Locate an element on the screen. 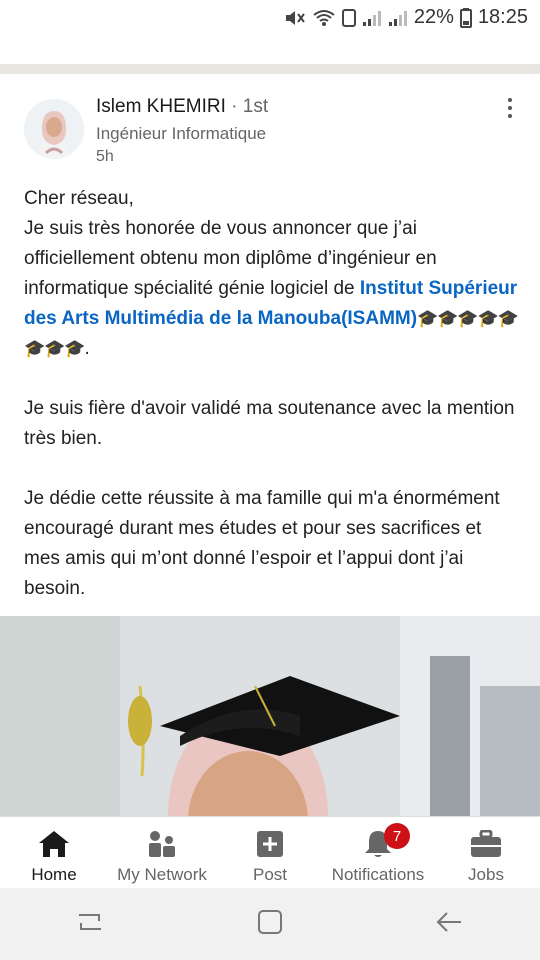 This screenshot has height=960, width=540. battery-percent: 22% is located at coordinates (433, 17).